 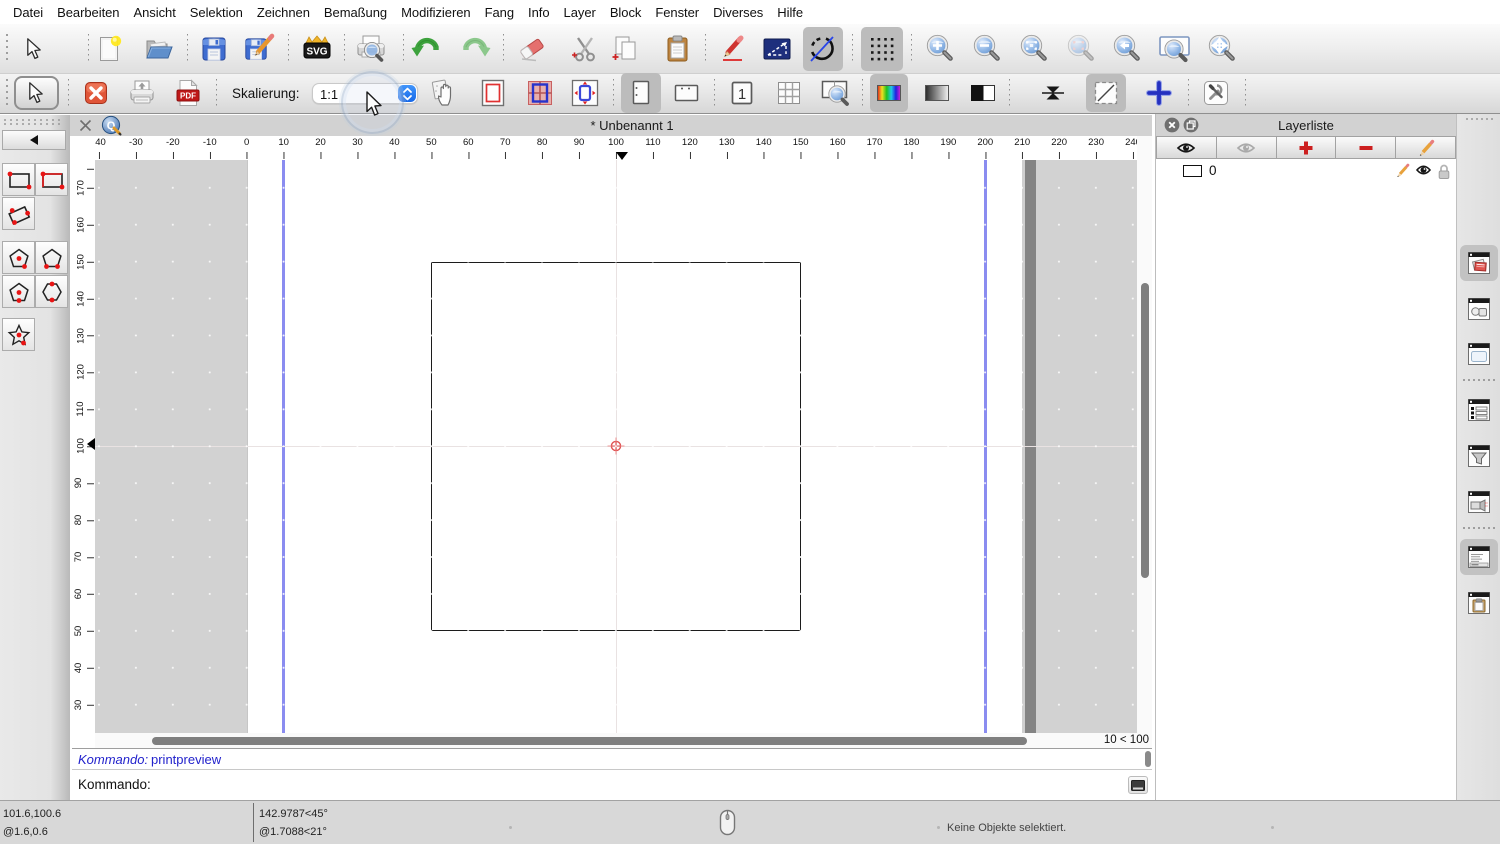 I want to click on menu-item: Hilfe, so click(x=790, y=12).